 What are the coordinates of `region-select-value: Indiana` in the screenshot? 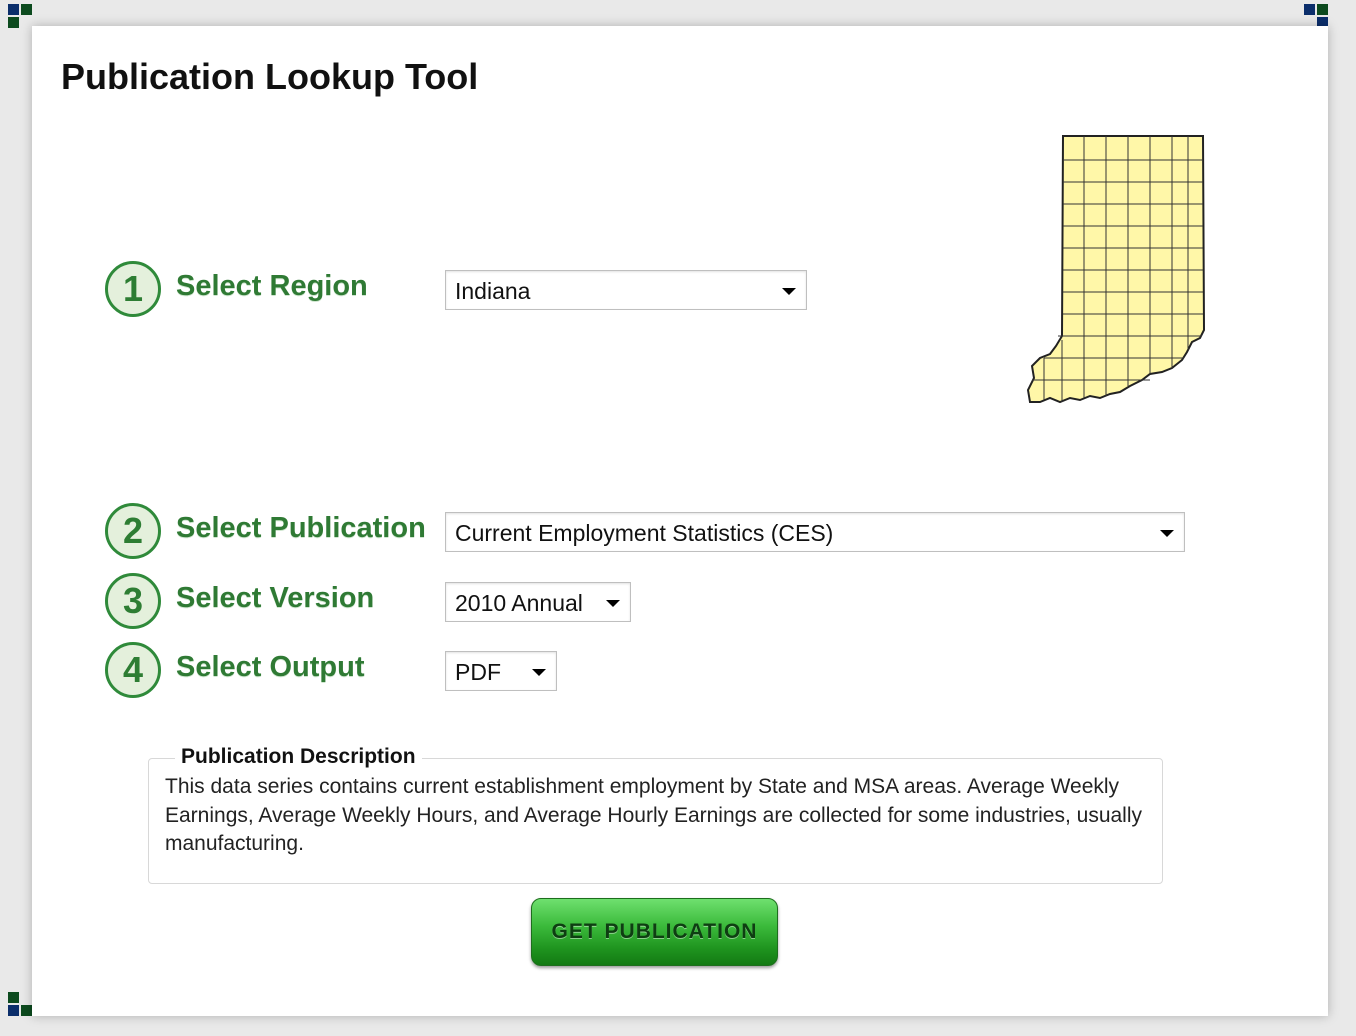 It's located at (493, 291).